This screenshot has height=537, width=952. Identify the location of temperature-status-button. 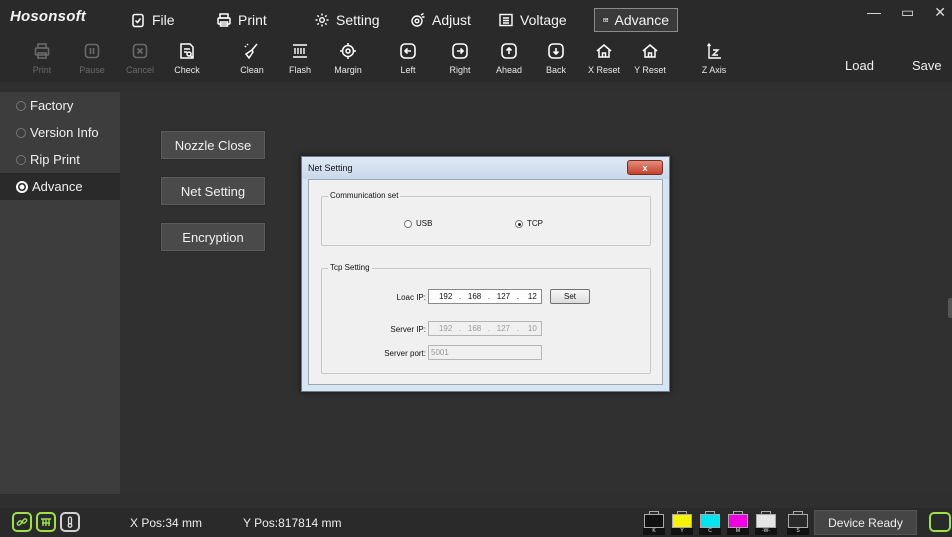
(70, 522).